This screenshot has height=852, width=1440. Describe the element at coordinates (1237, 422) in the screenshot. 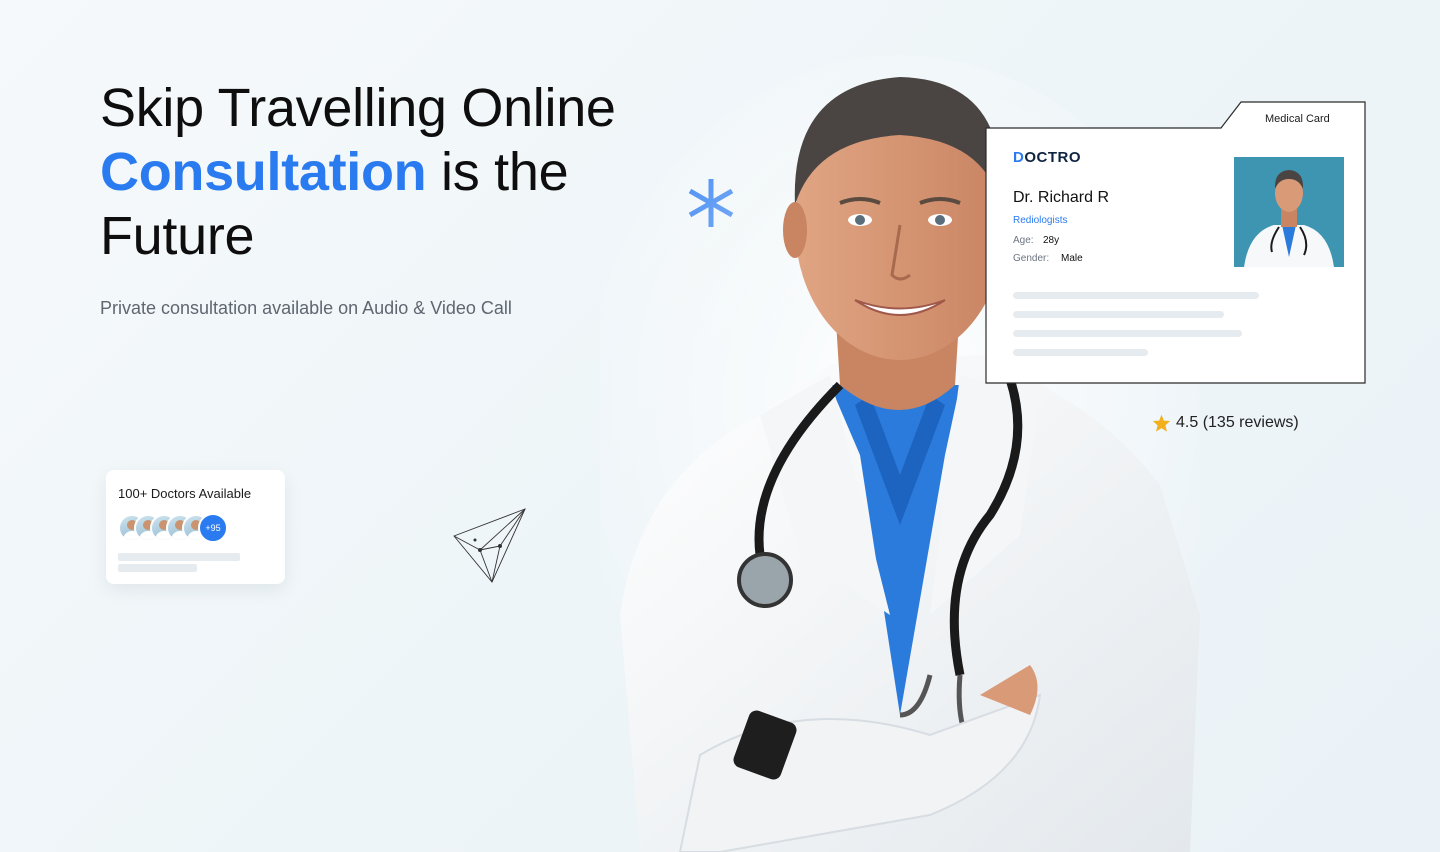

I see `rating-text: 4.5 (135 reviews)` at that location.